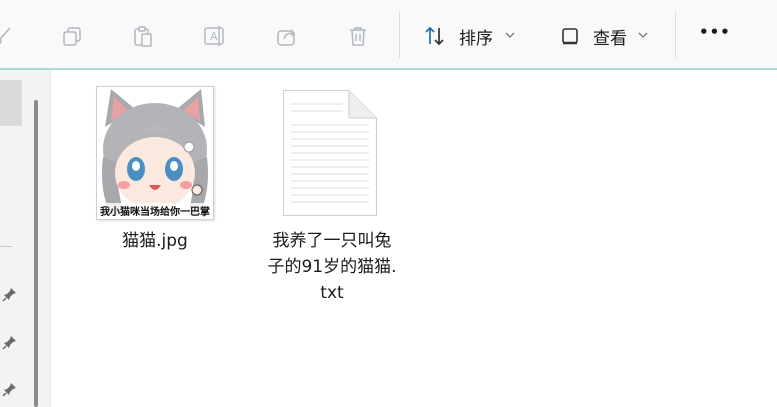 The height and width of the screenshot is (407, 777). What do you see at coordinates (72, 36) in the screenshot?
I see `copy-icon` at bounding box center [72, 36].